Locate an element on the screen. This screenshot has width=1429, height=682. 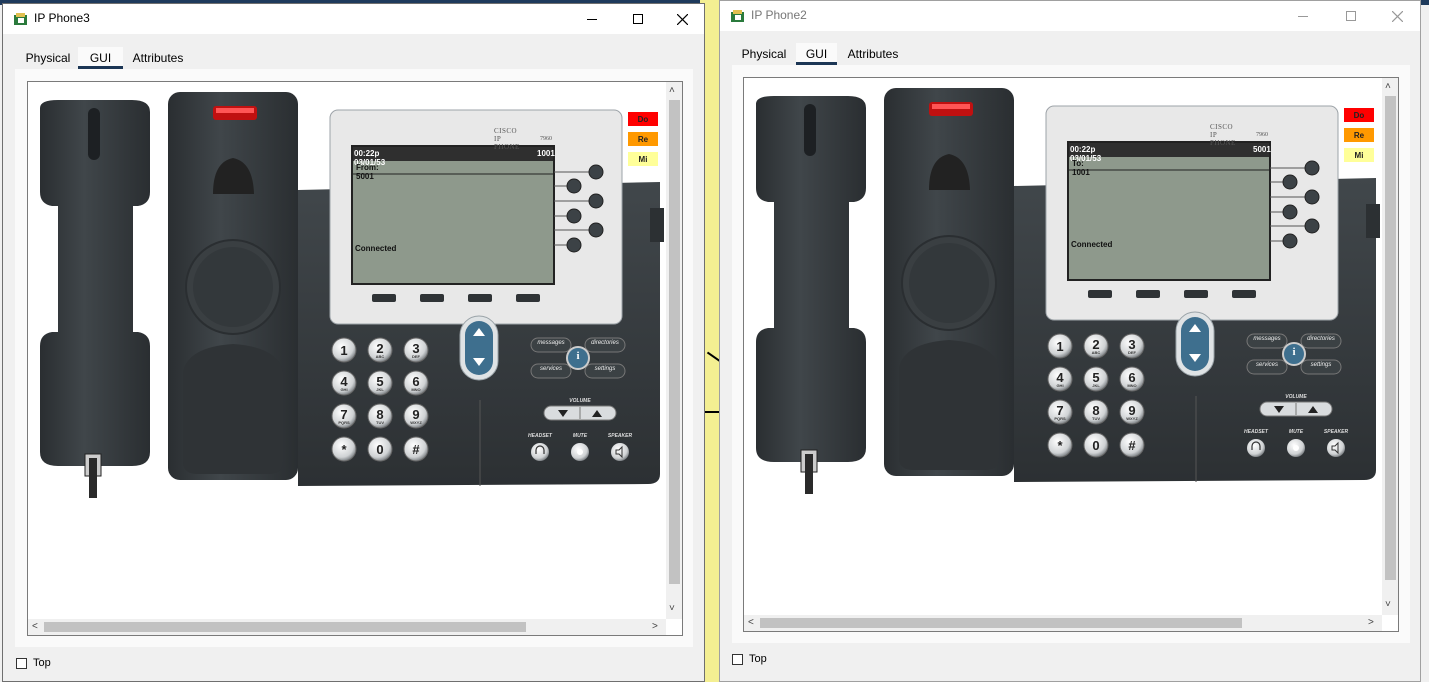
title-bar: IP Phone2 is located at coordinates (1070, 16).